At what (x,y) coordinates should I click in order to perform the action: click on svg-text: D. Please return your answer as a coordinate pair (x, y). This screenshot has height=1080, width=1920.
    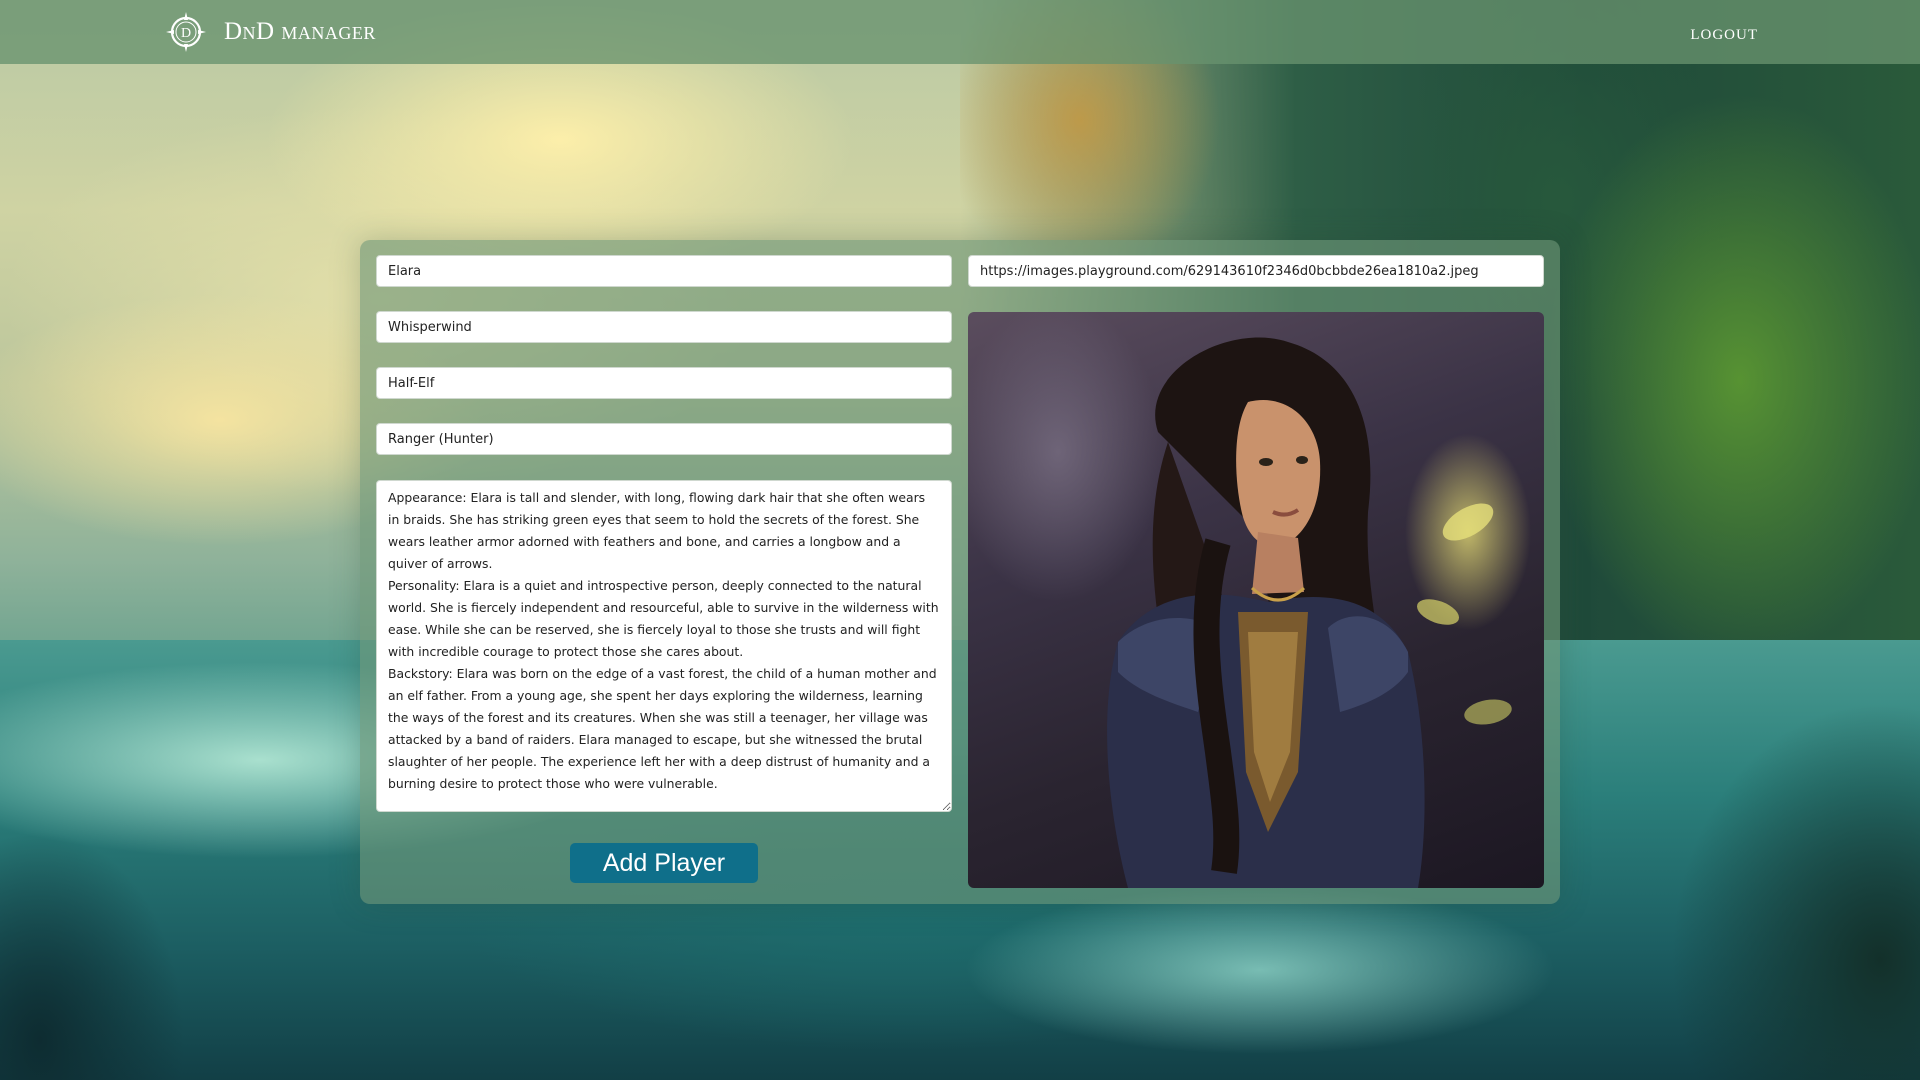
    Looking at the image, I should click on (186, 33).